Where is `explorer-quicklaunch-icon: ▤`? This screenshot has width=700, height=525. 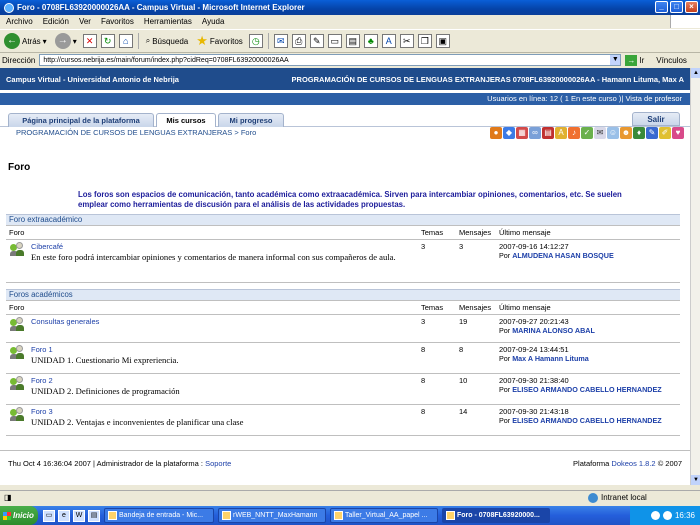 explorer-quicklaunch-icon: ▤ is located at coordinates (94, 515).